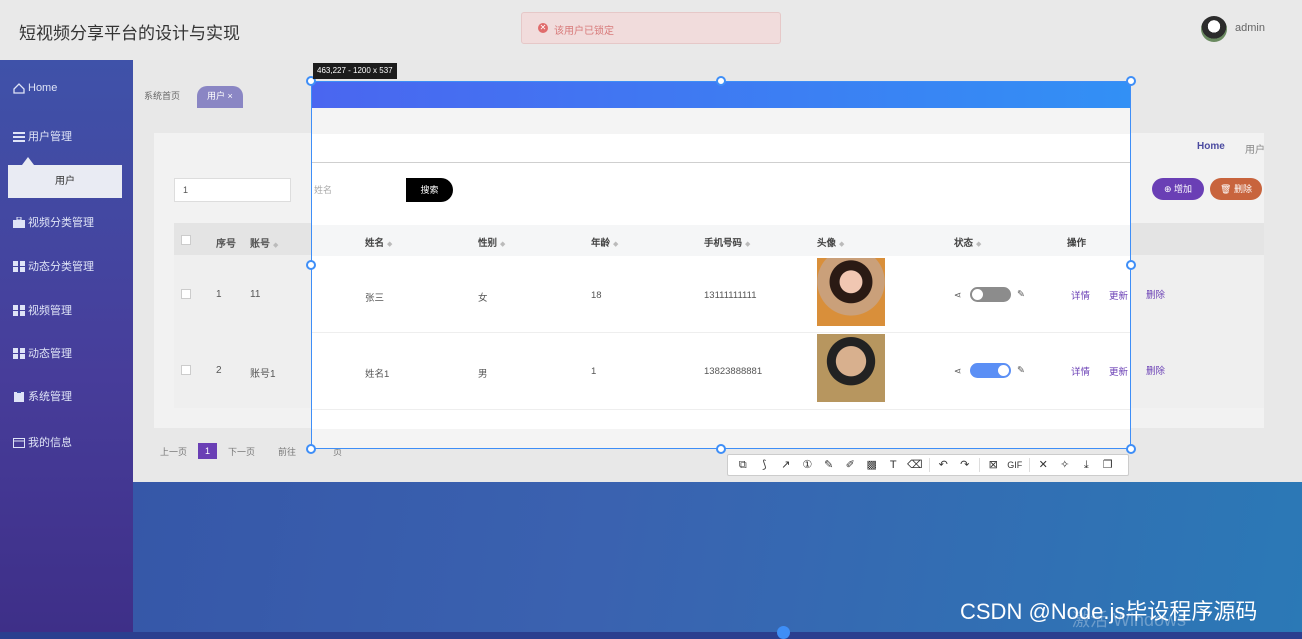 The width and height of the screenshot is (1302, 639). What do you see at coordinates (872, 465) in the screenshot?
I see `mosaic-icon: ▩` at bounding box center [872, 465].